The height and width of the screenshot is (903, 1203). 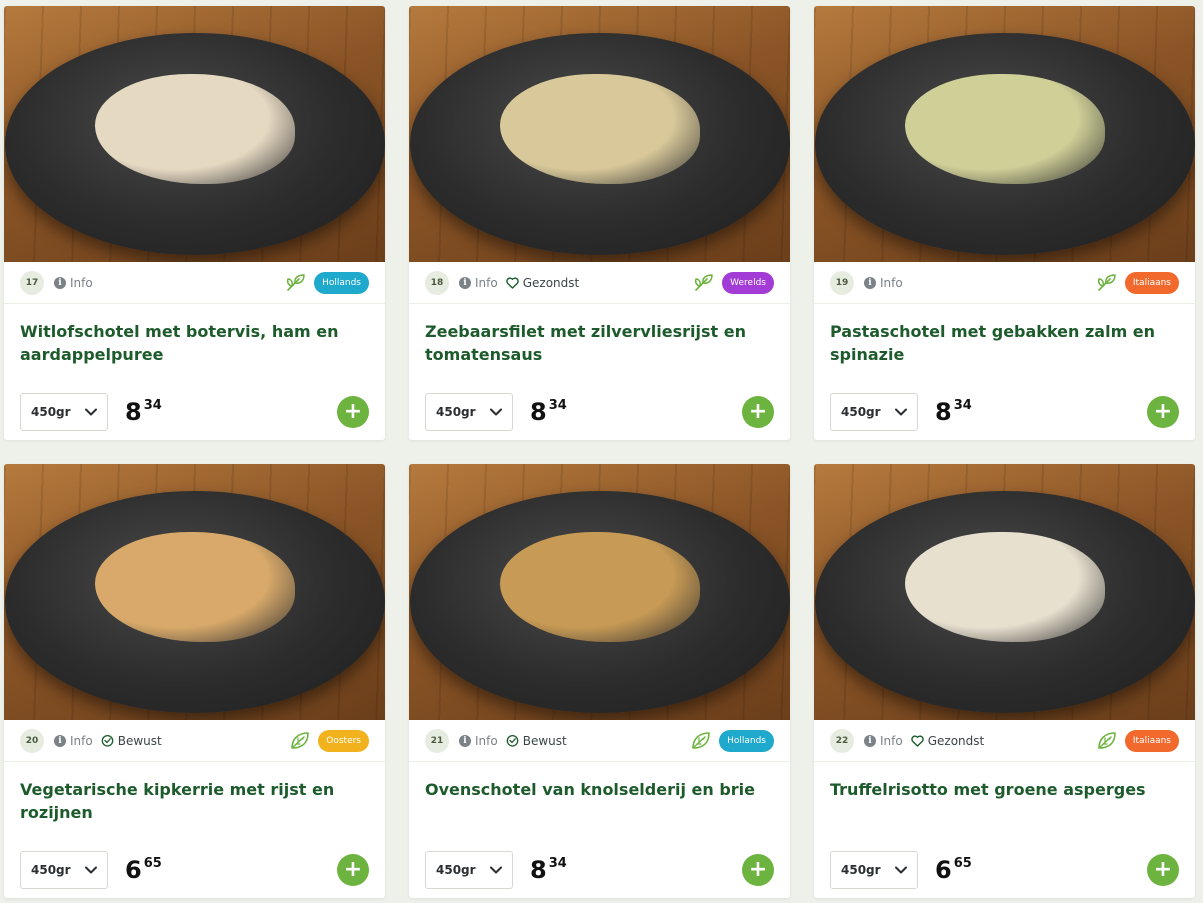 What do you see at coordinates (152, 863) in the screenshot?
I see `price-cents: 65` at bounding box center [152, 863].